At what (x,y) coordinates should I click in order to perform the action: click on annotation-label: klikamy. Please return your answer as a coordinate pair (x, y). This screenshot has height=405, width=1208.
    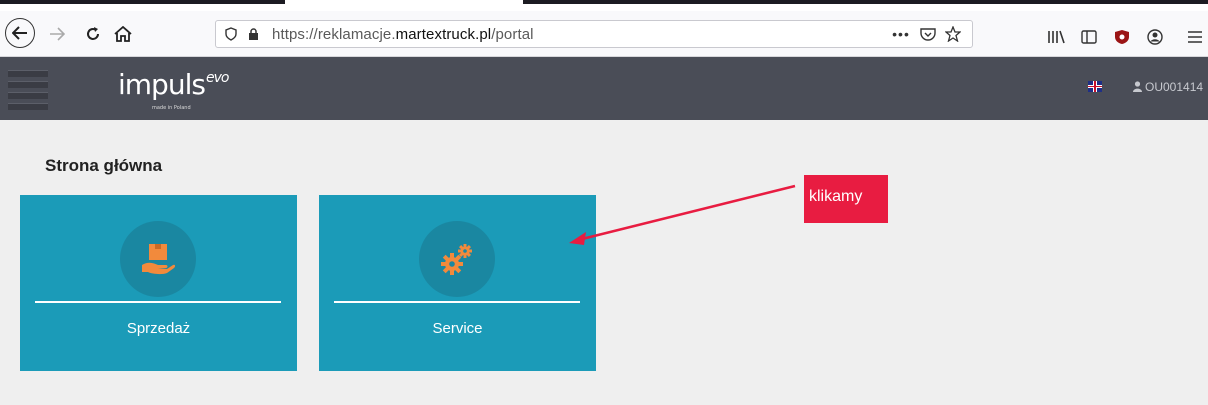
    Looking at the image, I should click on (846, 199).